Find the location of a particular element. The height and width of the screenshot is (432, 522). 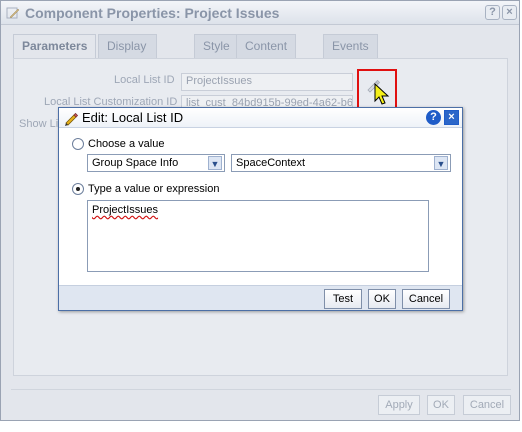

modal-title-bar: Edit: Local List ID ? × is located at coordinates (260, 118).